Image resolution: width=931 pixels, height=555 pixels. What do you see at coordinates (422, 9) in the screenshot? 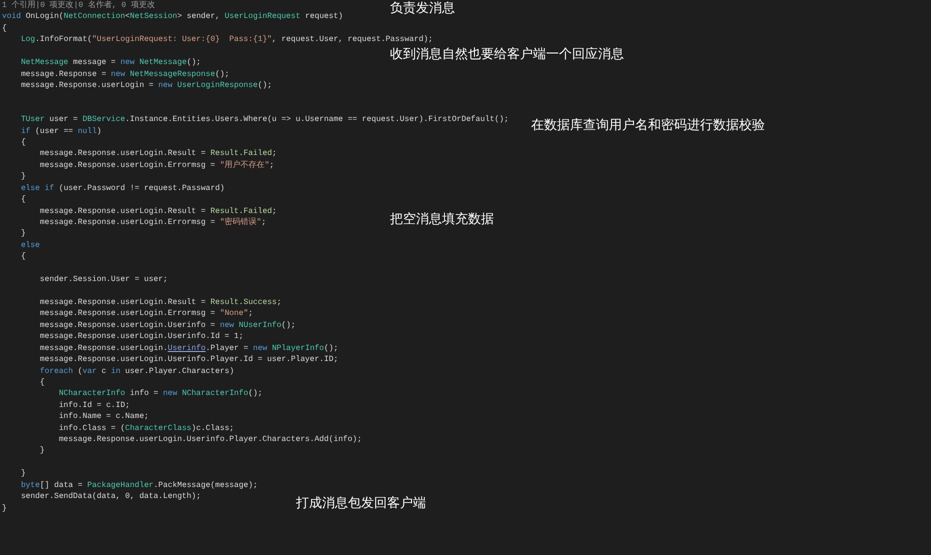
I see `annotation-text: 负责发消息` at bounding box center [422, 9].